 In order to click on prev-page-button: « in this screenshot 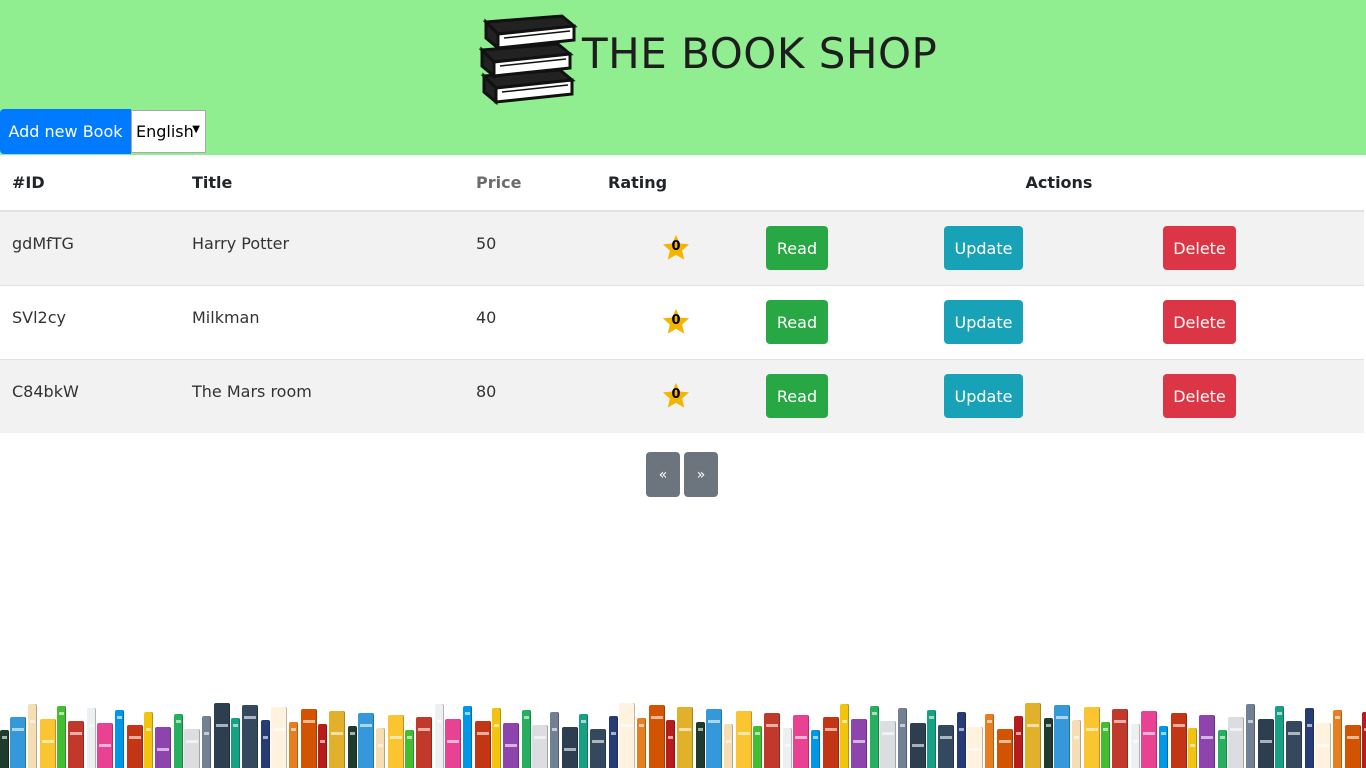, I will do `click(663, 474)`.